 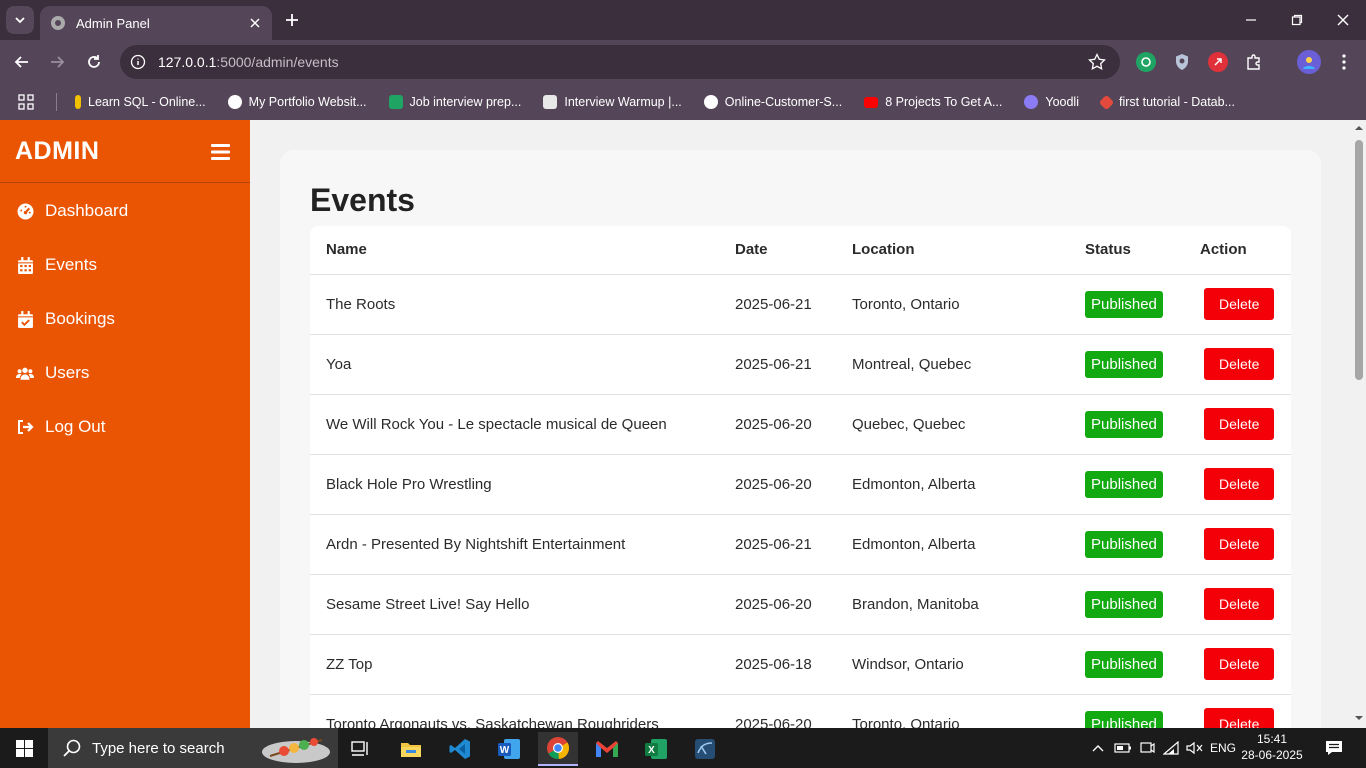 I want to click on forward-button, so click(x=57, y=62).